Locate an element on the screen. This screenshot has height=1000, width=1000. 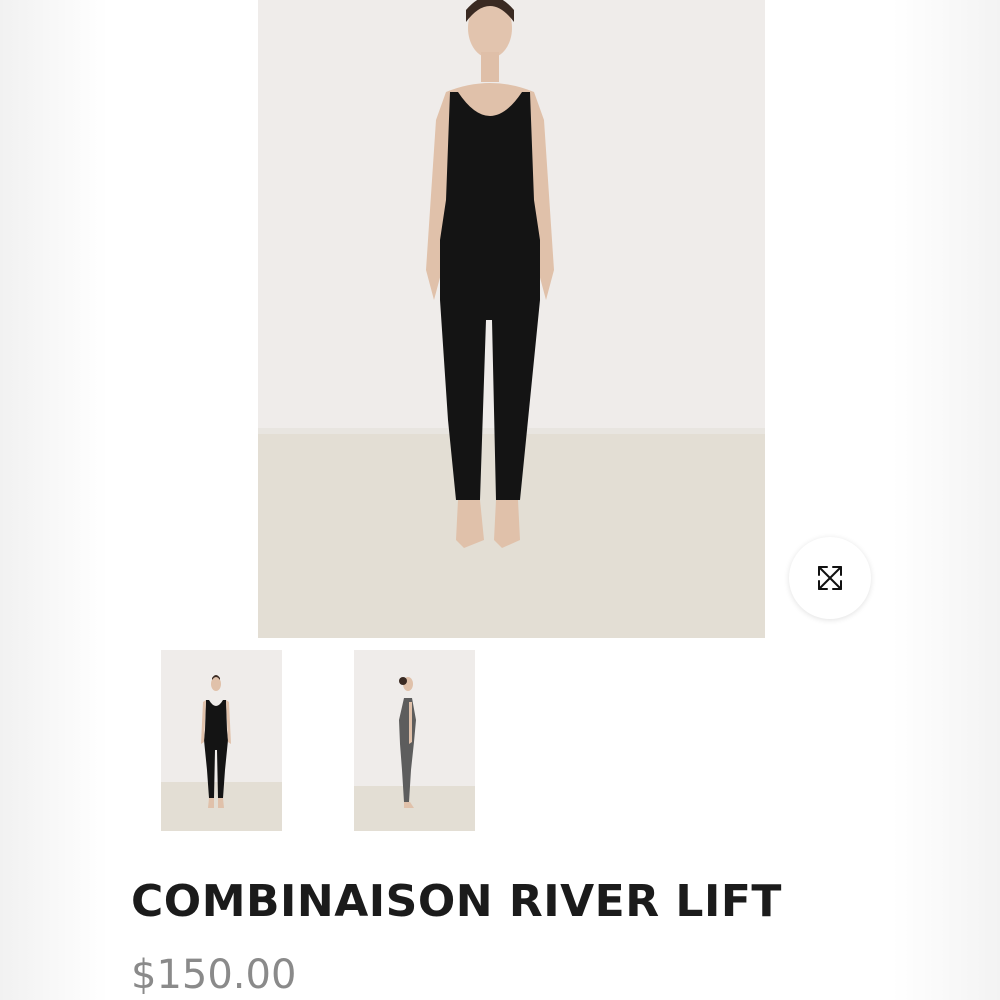
thumbnail-front is located at coordinates (221, 740).